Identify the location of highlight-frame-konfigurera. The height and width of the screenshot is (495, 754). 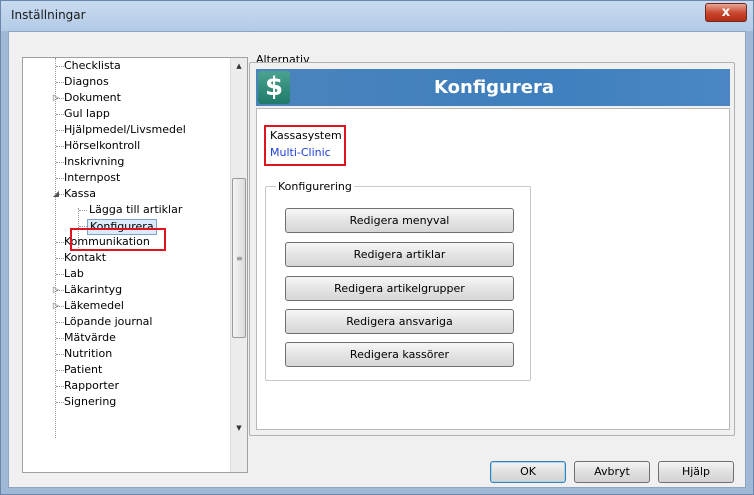
(118, 239).